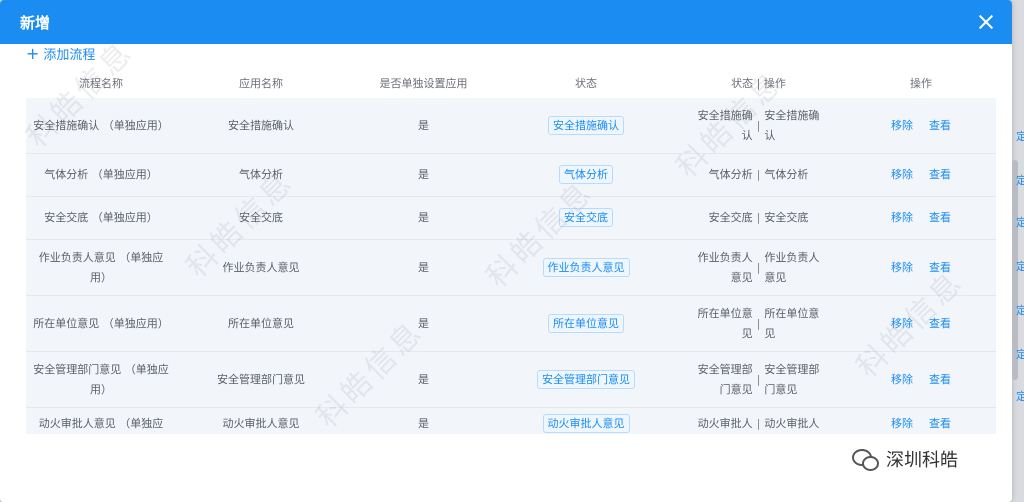 The image size is (1024, 502). I want to click on status-operation-cell: 所在单位意见 | 所在单位意见, so click(758, 323).